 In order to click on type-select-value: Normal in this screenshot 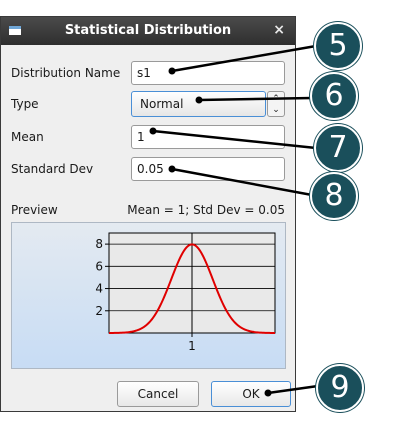, I will do `click(162, 104)`.